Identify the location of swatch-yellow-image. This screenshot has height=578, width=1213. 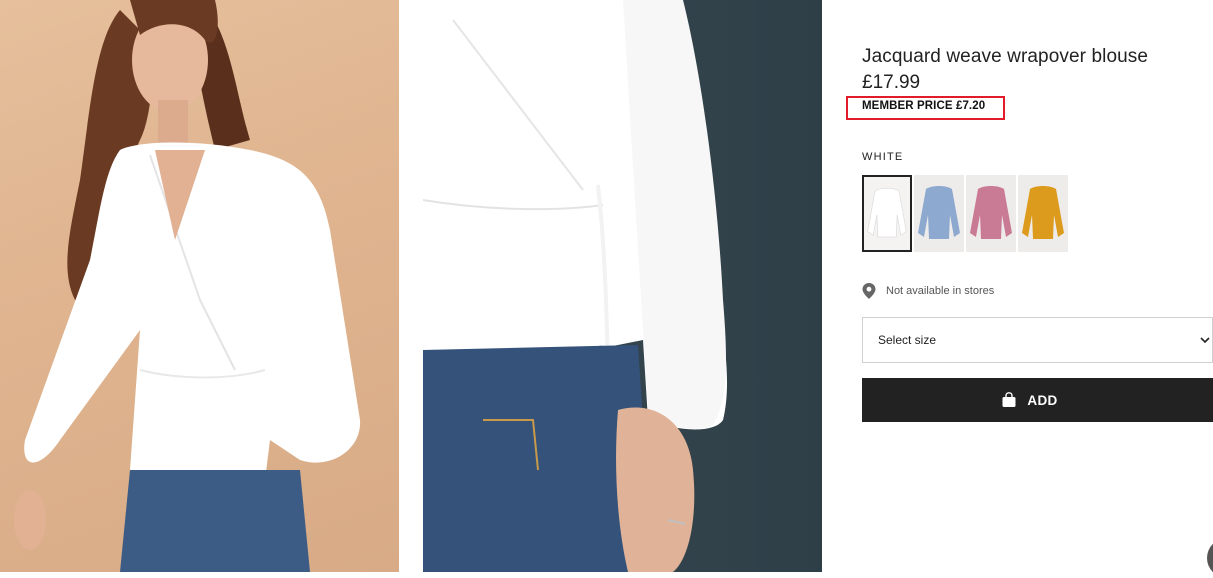
(1043, 212).